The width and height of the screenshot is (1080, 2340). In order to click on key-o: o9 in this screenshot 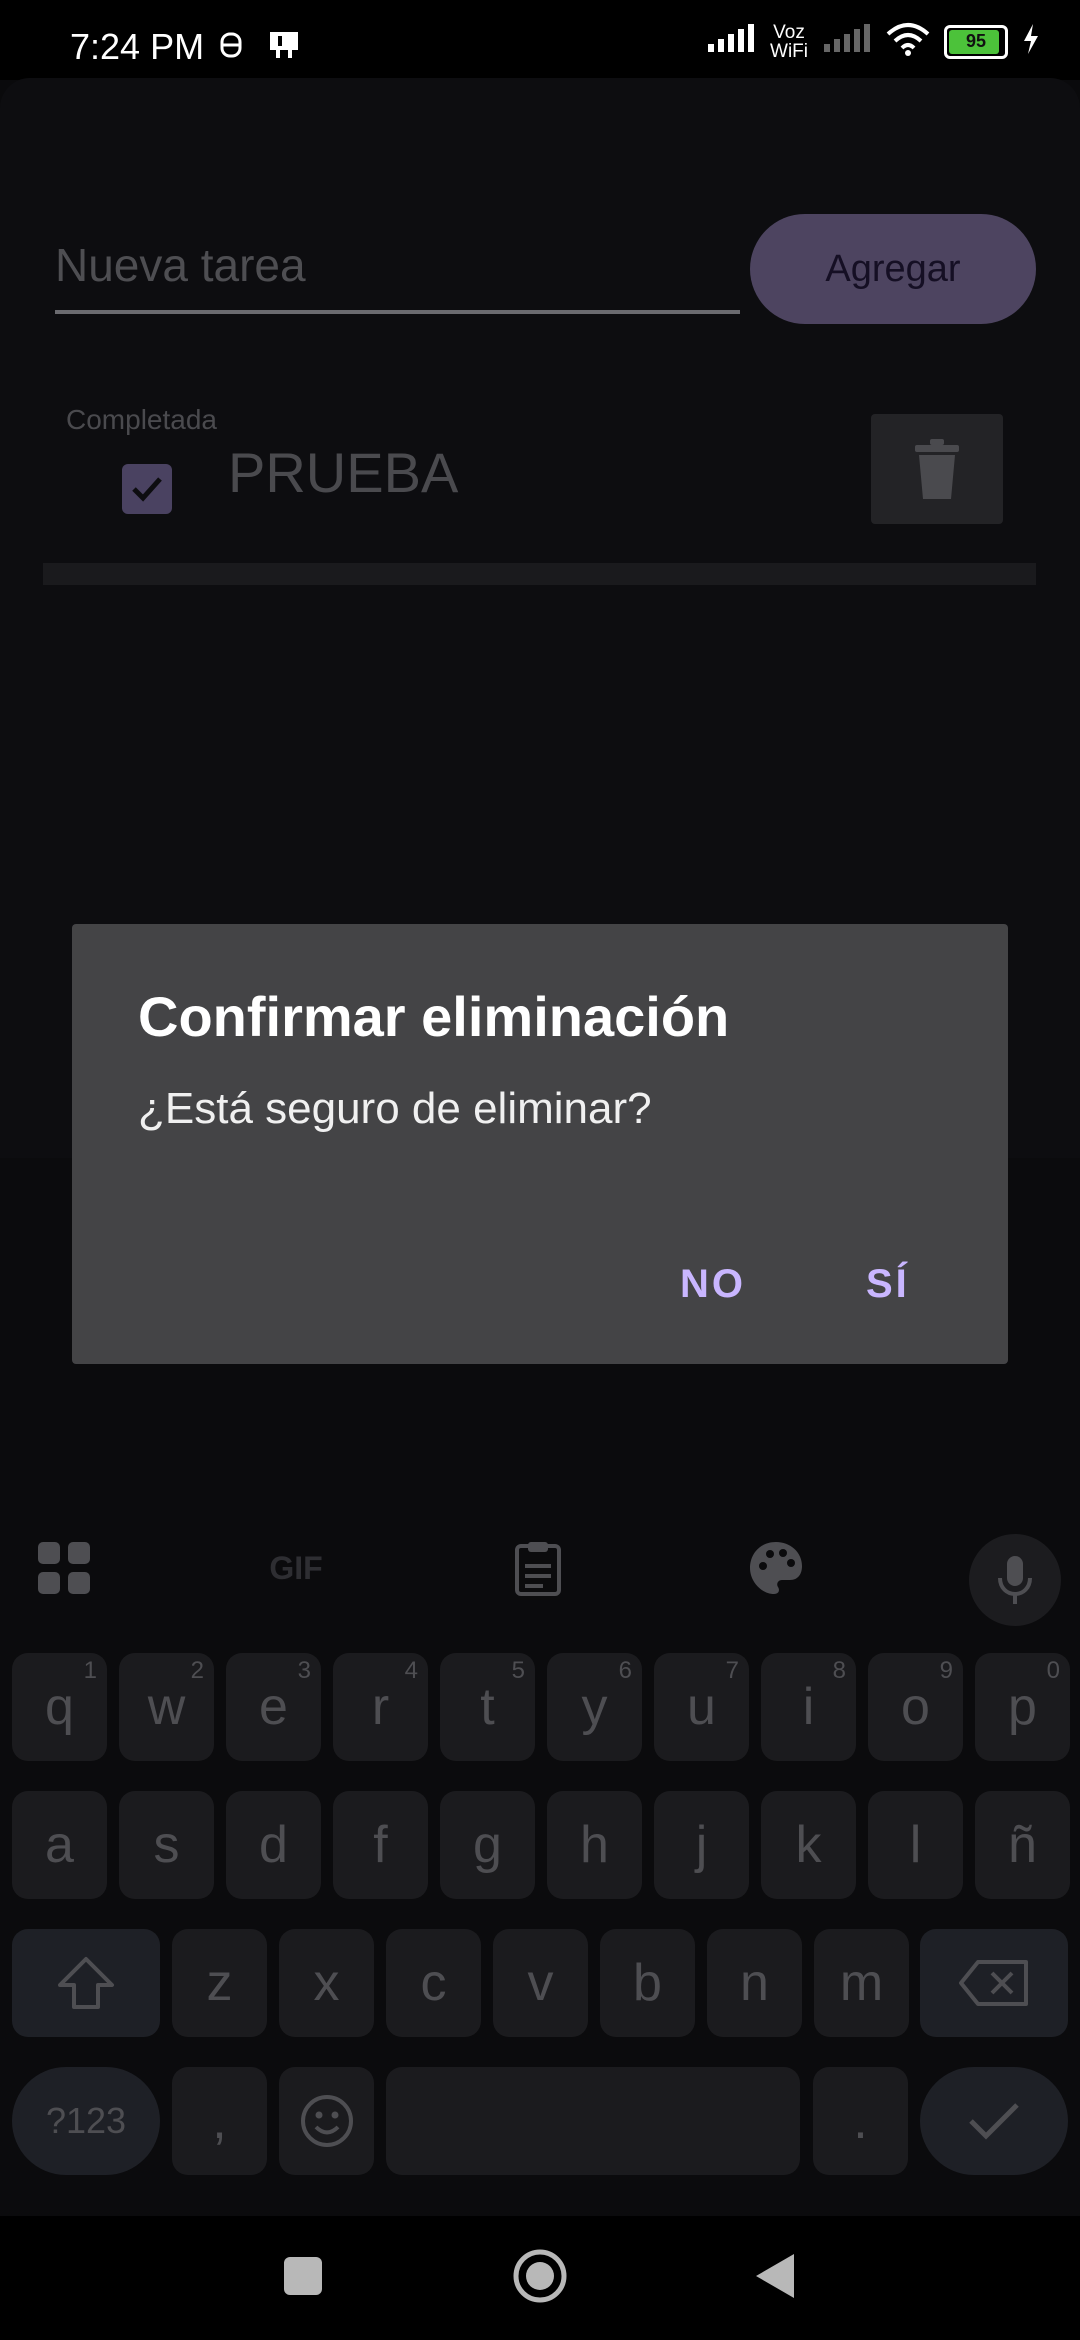, I will do `click(915, 1707)`.